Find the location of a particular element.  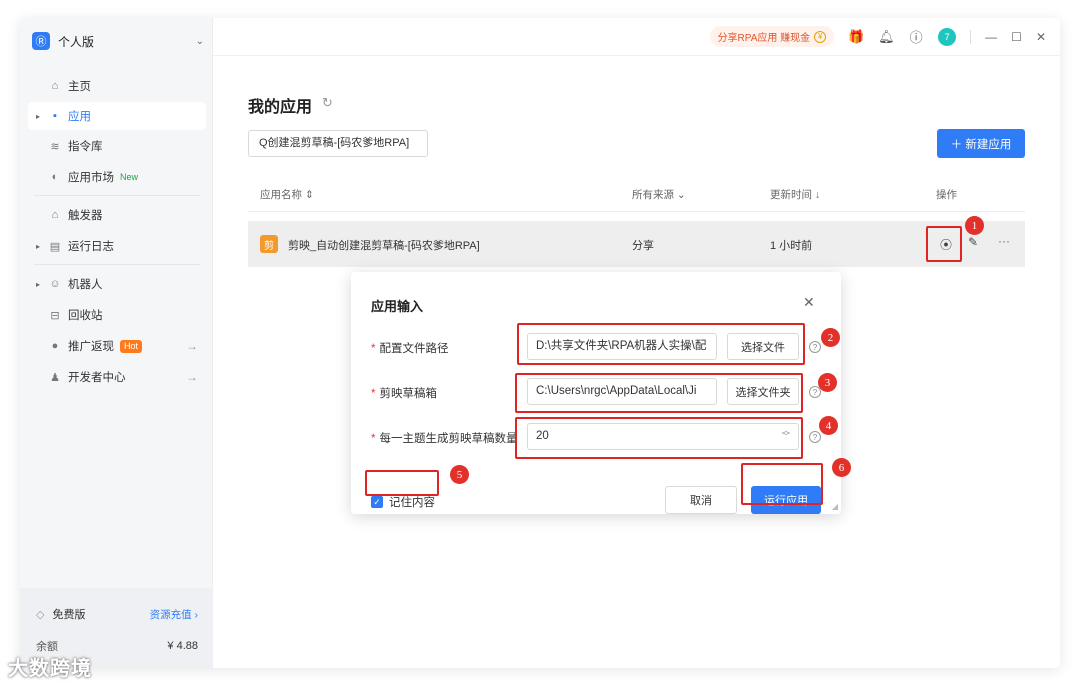

draft-folder-input: C:\Users\nrgc\AppData\Local\Ji is located at coordinates (622, 391).